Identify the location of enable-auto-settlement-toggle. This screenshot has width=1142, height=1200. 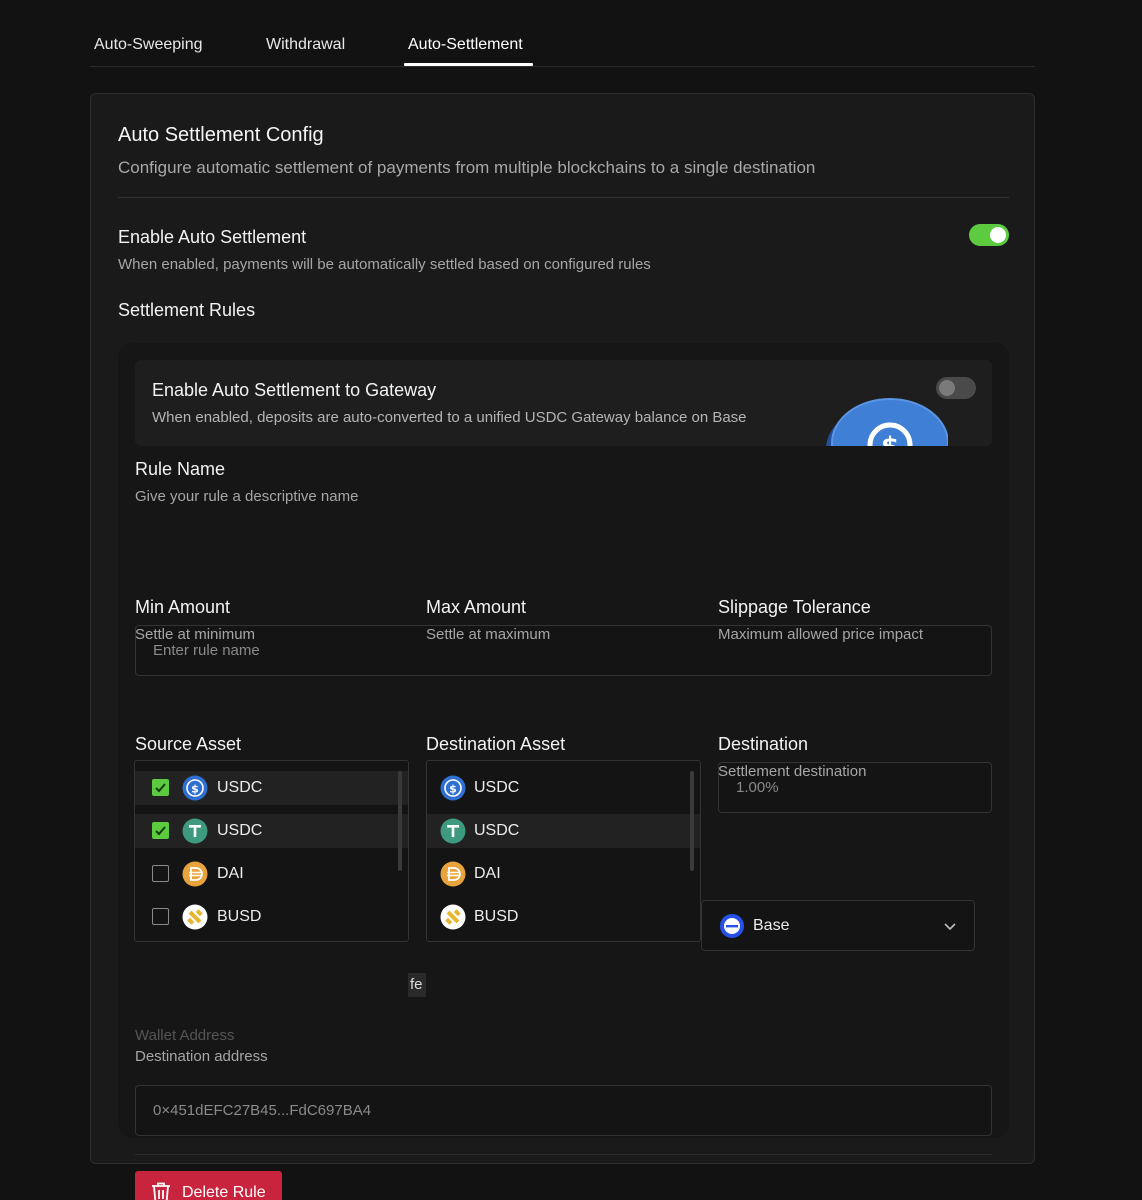
(989, 235).